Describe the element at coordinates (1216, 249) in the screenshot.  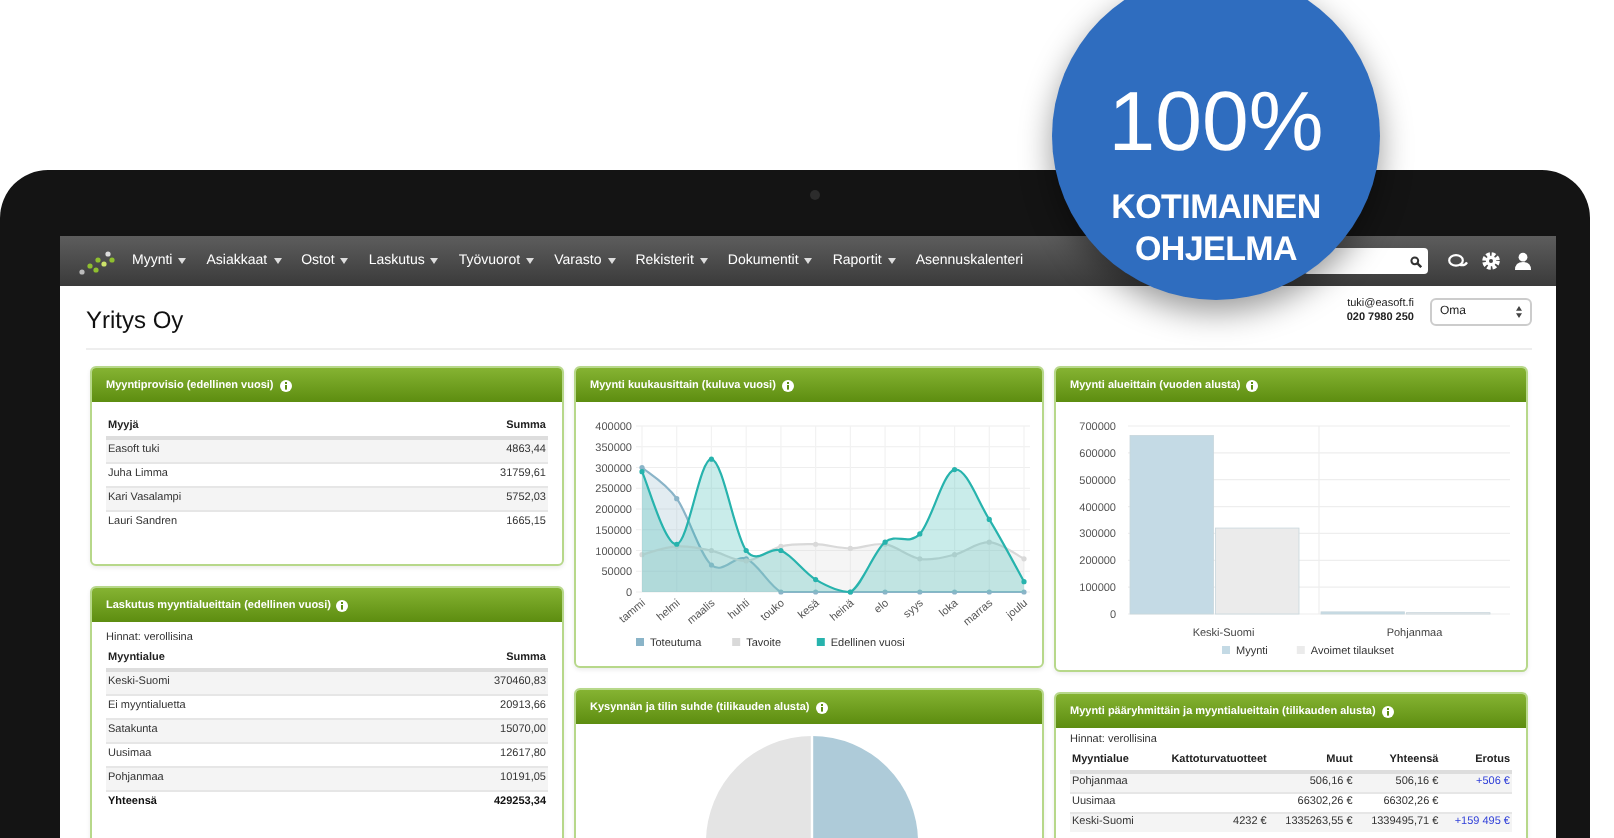
I see `badge-text: OHJELMA` at that location.